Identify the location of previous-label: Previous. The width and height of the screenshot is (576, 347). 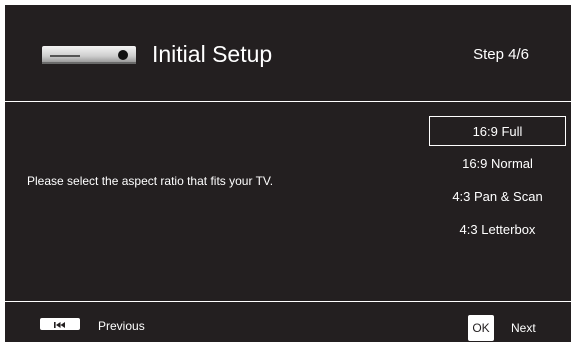
(121, 326).